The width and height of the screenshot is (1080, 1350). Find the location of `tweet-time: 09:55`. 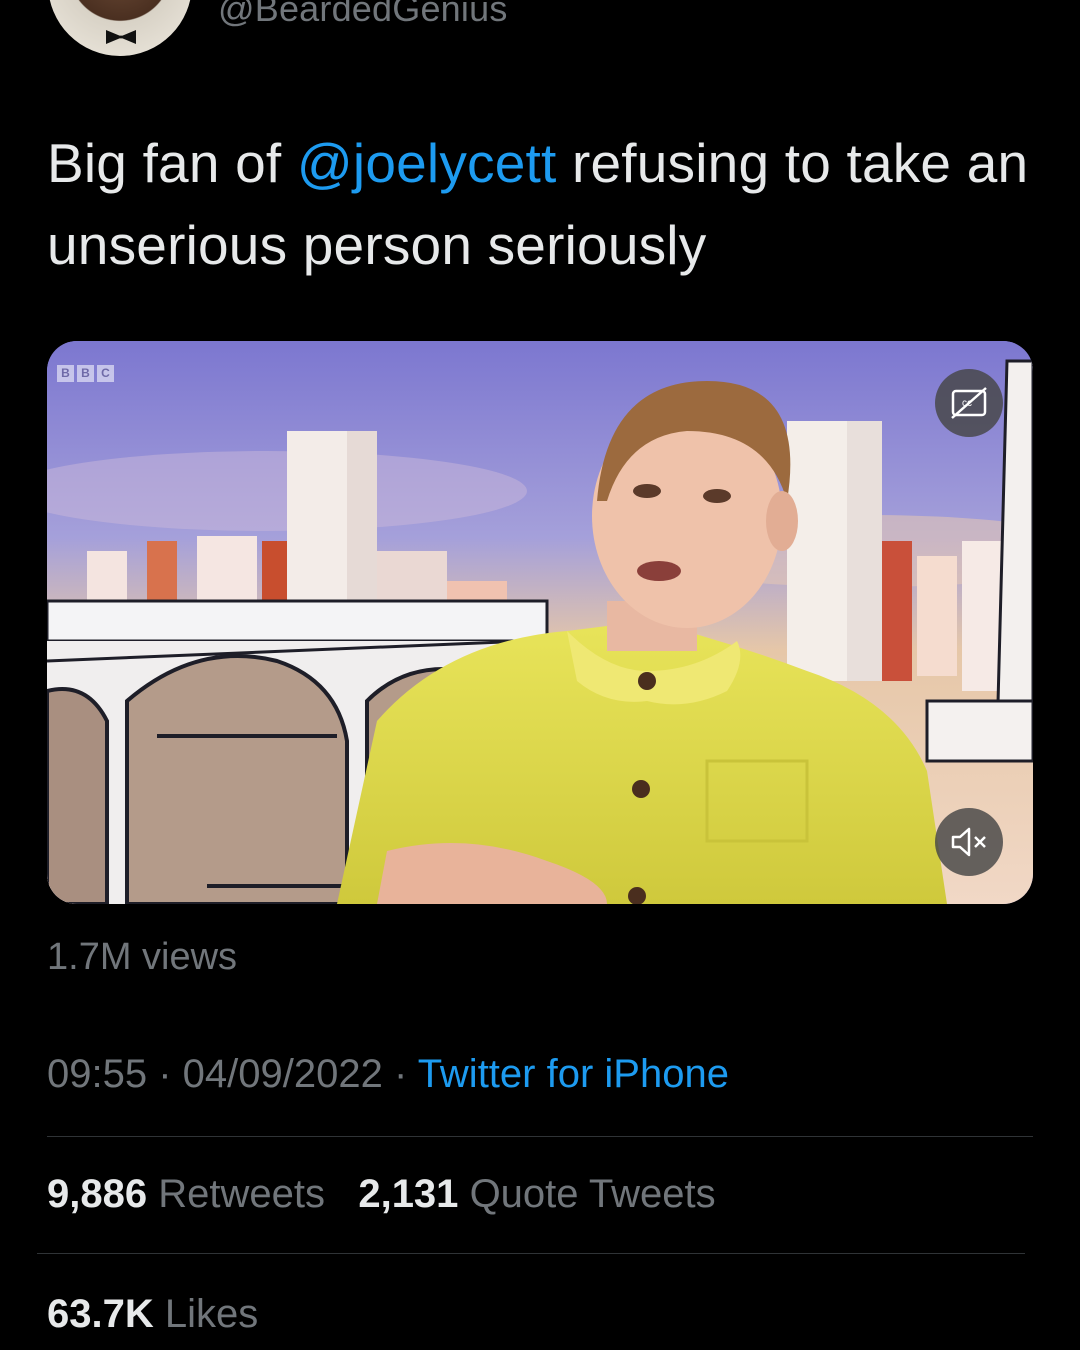

tweet-time: 09:55 is located at coordinates (97, 1074).